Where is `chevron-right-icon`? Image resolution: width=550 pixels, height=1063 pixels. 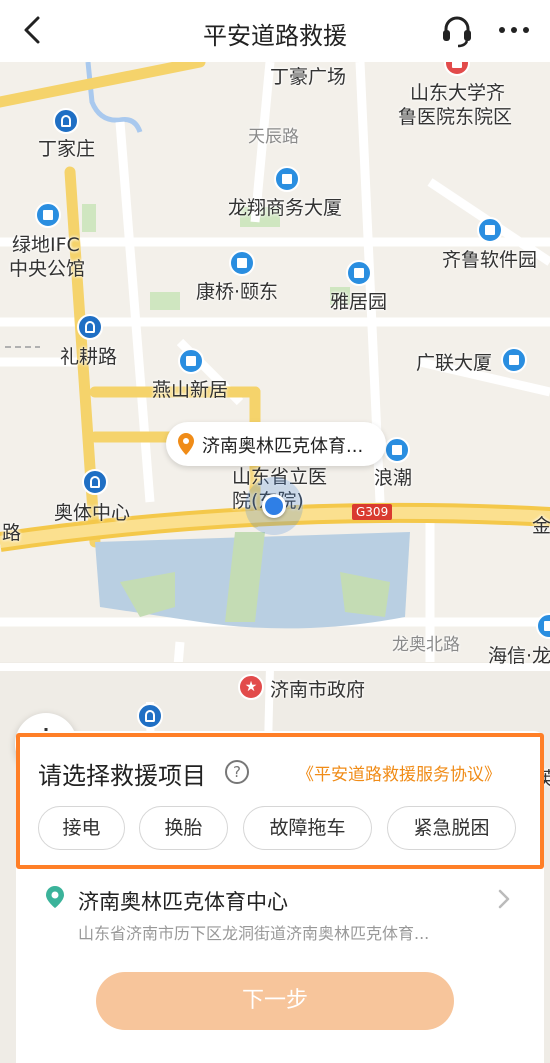
chevron-right-icon is located at coordinates (504, 899).